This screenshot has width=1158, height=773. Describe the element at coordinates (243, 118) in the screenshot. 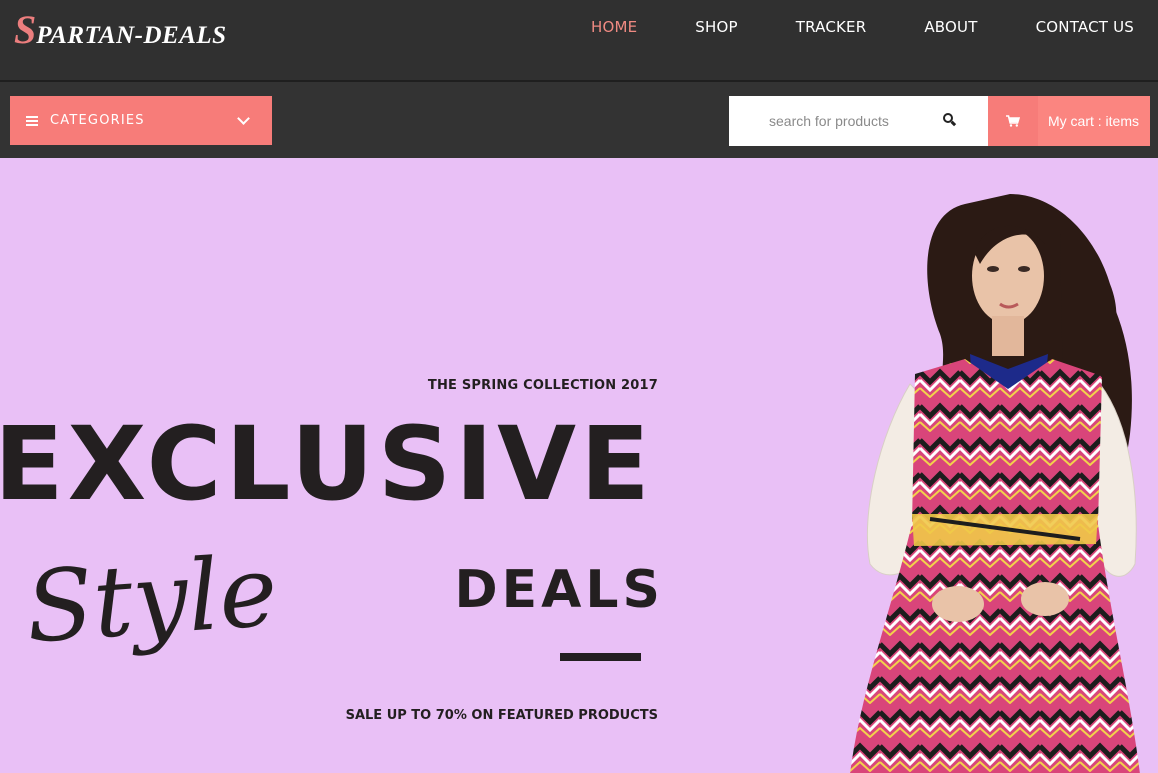

I see `chevron-down-icon` at that location.